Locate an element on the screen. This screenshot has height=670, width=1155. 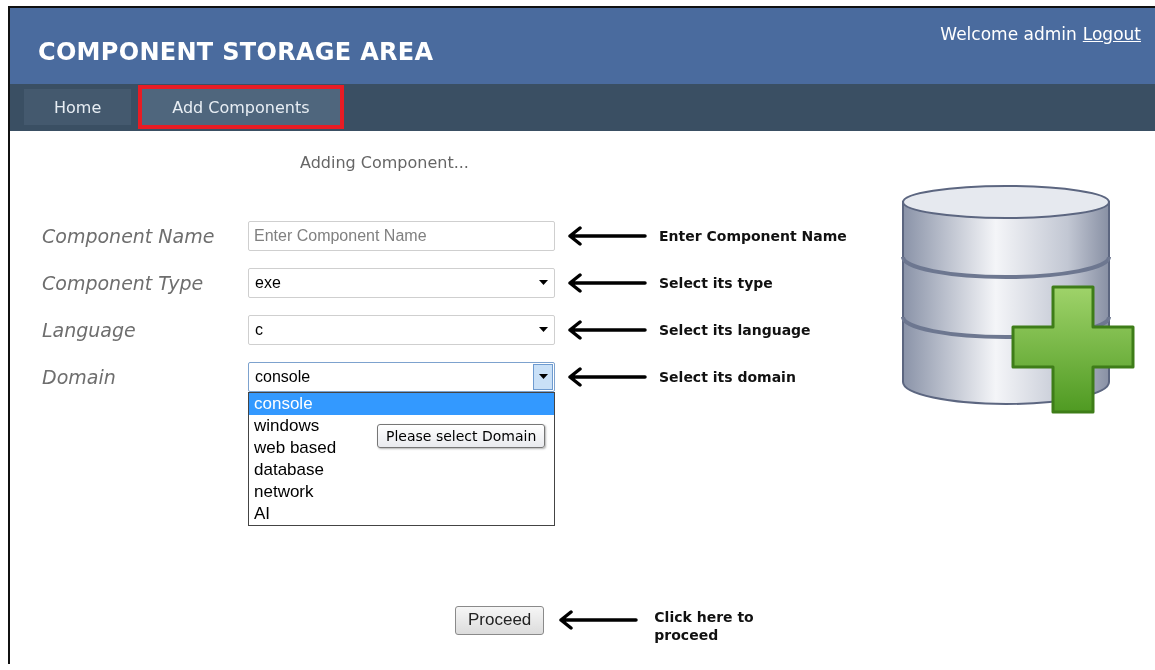
annotation-note: Click here to proceed is located at coordinates (704, 626).